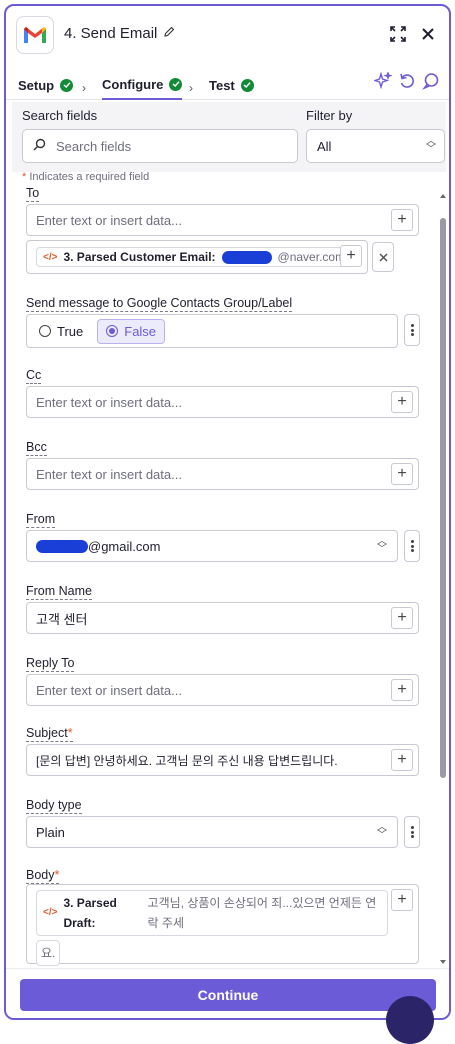 The height and width of the screenshot is (1044, 455). Describe the element at coordinates (212, 331) in the screenshot. I see `contacts-group-radio: True False` at that location.